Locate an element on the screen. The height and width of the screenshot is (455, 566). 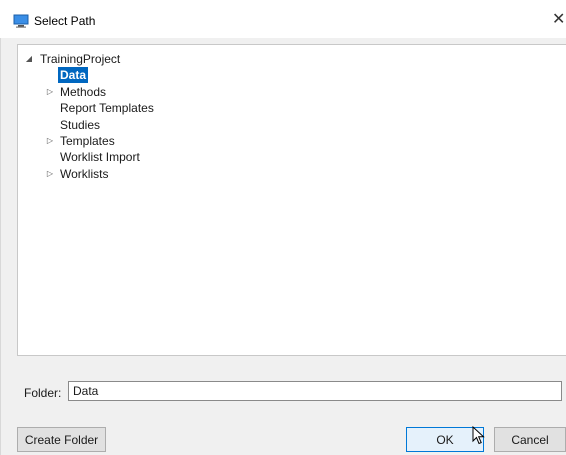
dialog-border is located at coordinates (0, 246).